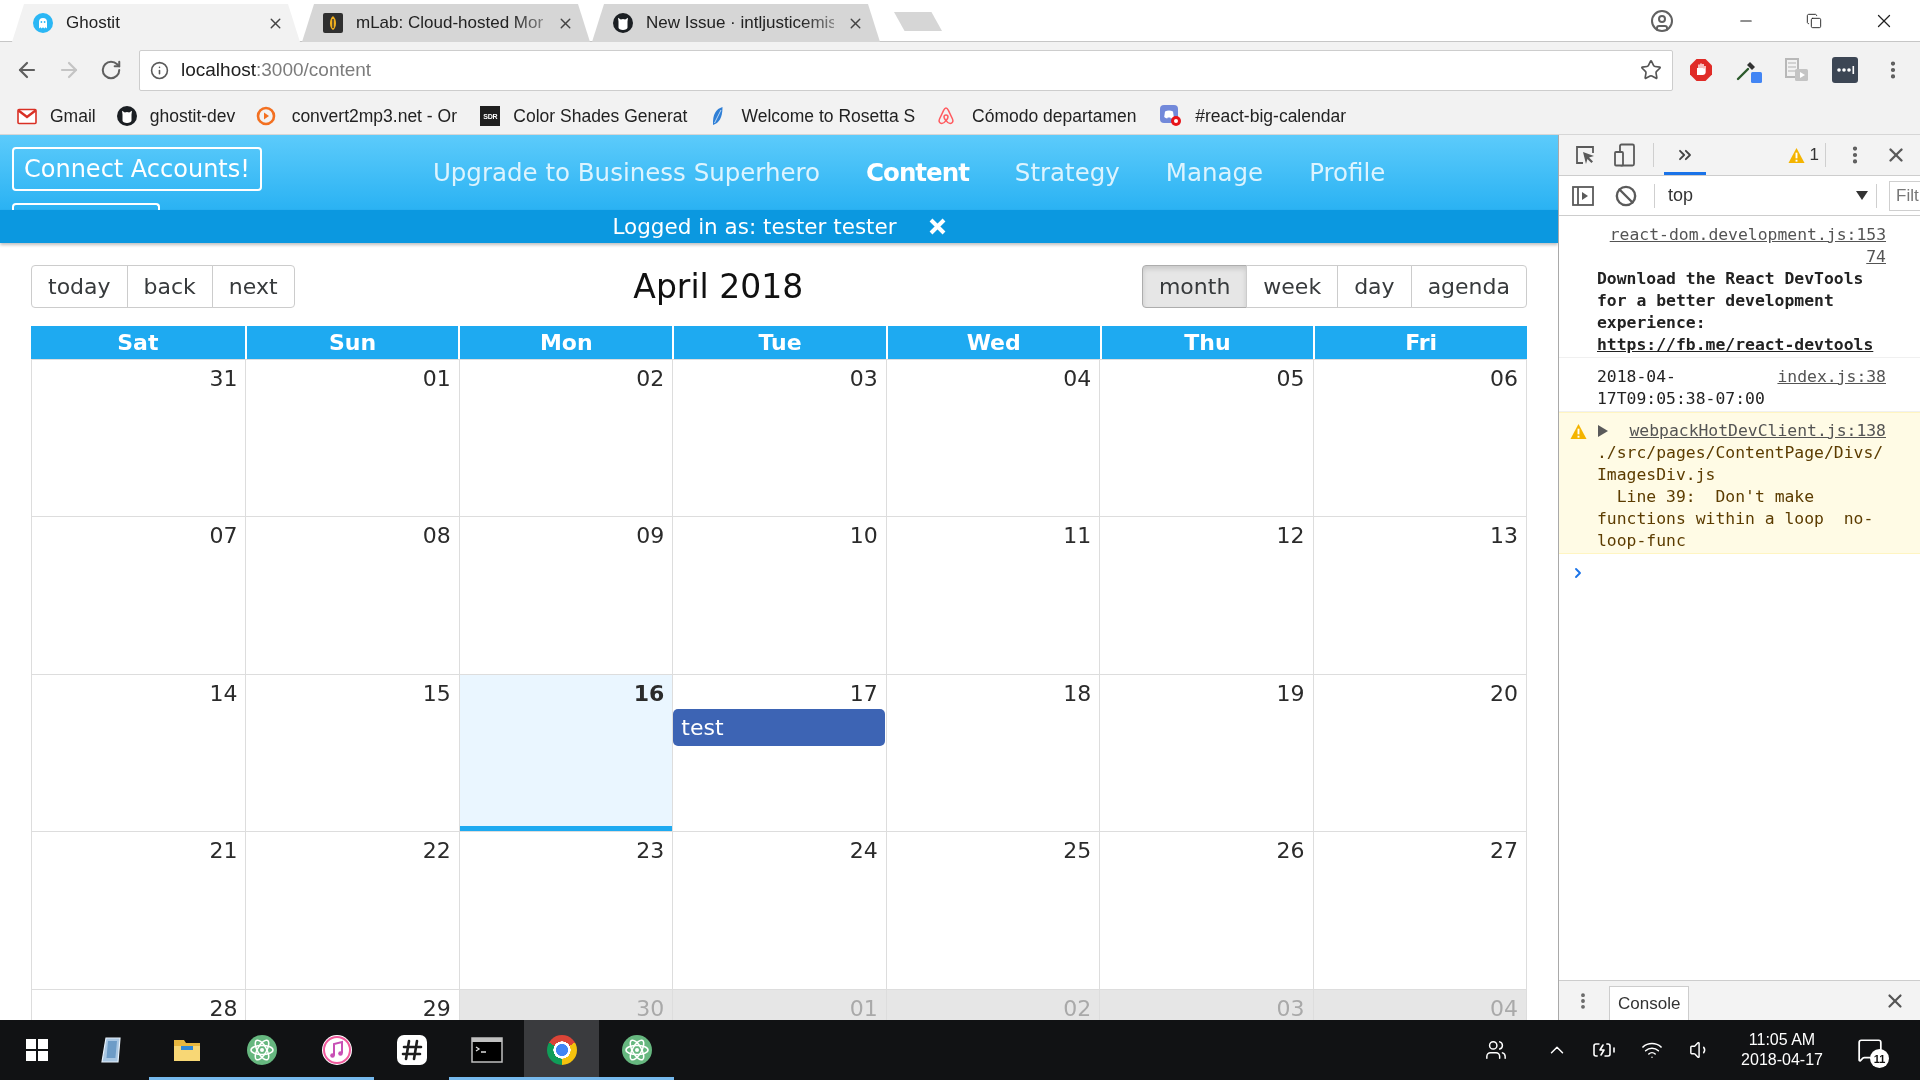 This screenshot has width=1920, height=1080. Describe the element at coordinates (649, 693) in the screenshot. I see `date-number: 16` at that location.